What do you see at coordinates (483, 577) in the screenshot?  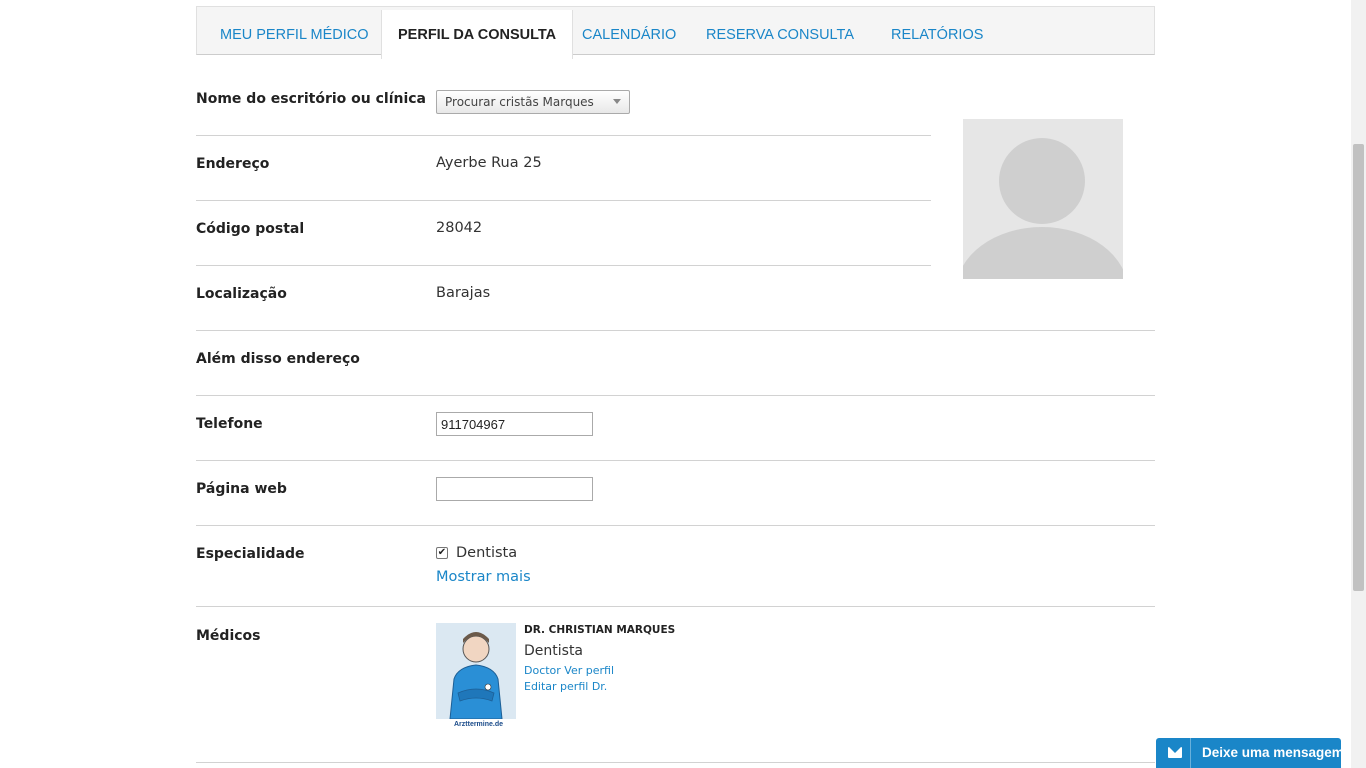 I see `show-more-link: Mostrar mais` at bounding box center [483, 577].